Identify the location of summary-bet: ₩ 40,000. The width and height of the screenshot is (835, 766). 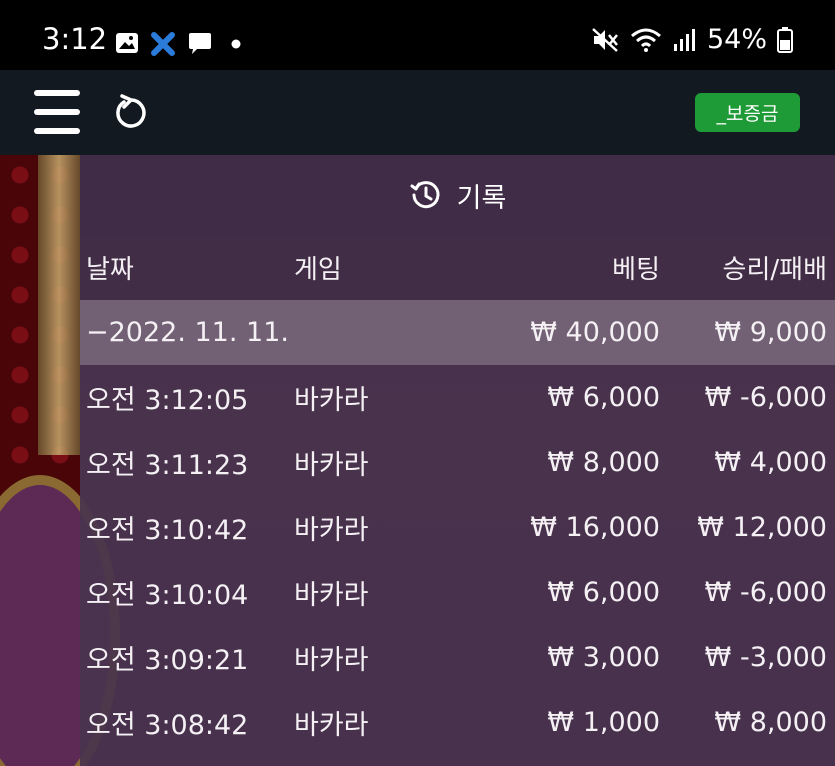
(595, 332).